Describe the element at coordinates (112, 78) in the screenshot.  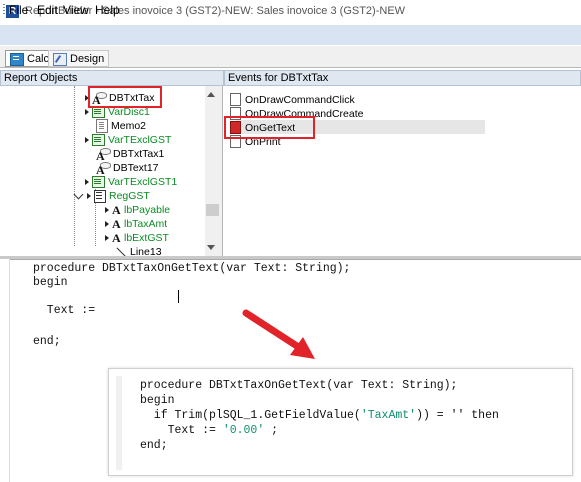
I see `report-objects-header: Report Objects` at that location.